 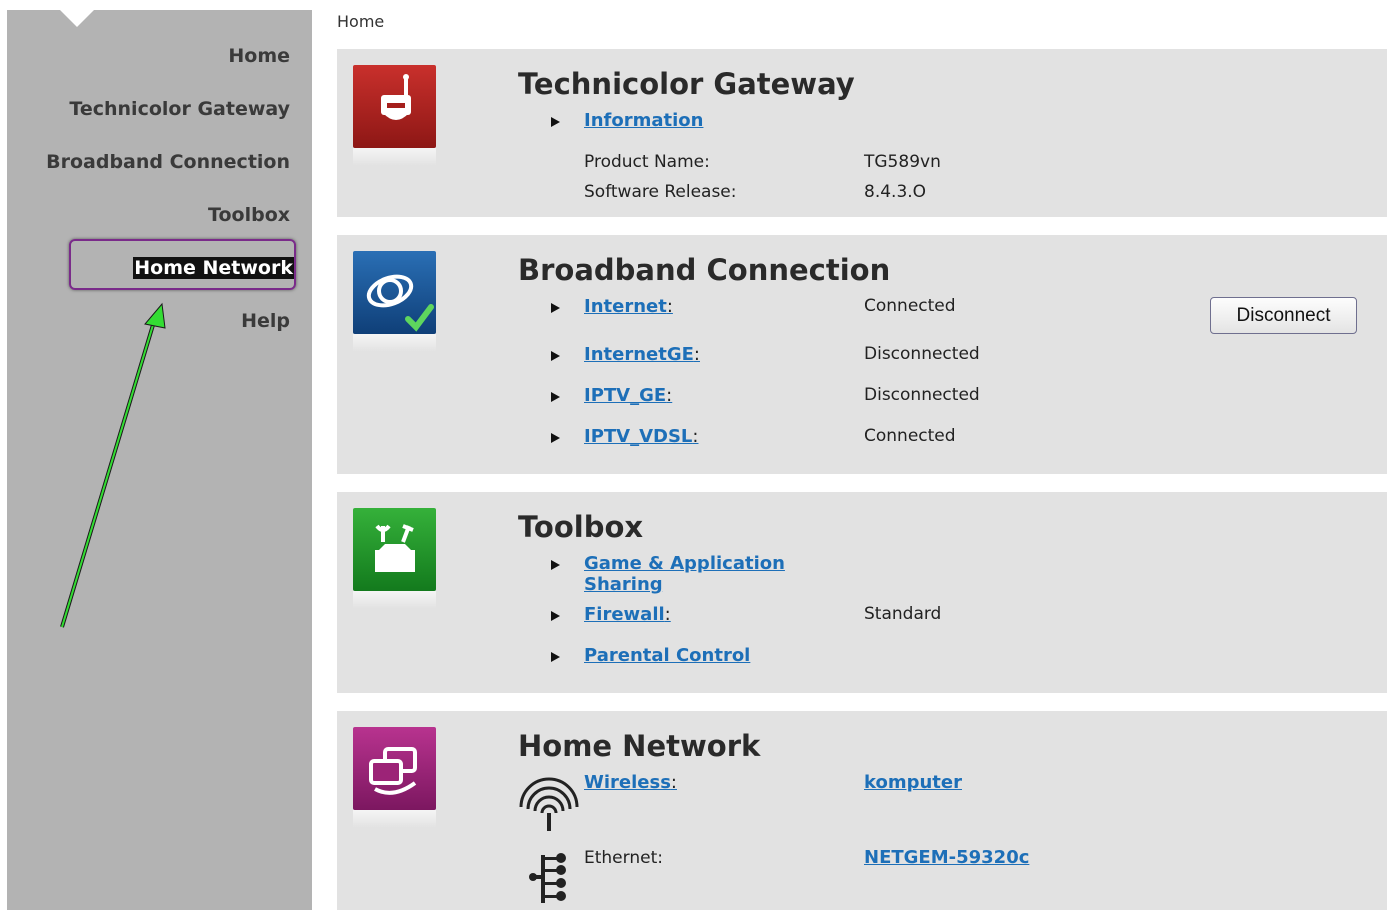 What do you see at coordinates (913, 782) in the screenshot?
I see `wireless-ssid-link: komputer` at bounding box center [913, 782].